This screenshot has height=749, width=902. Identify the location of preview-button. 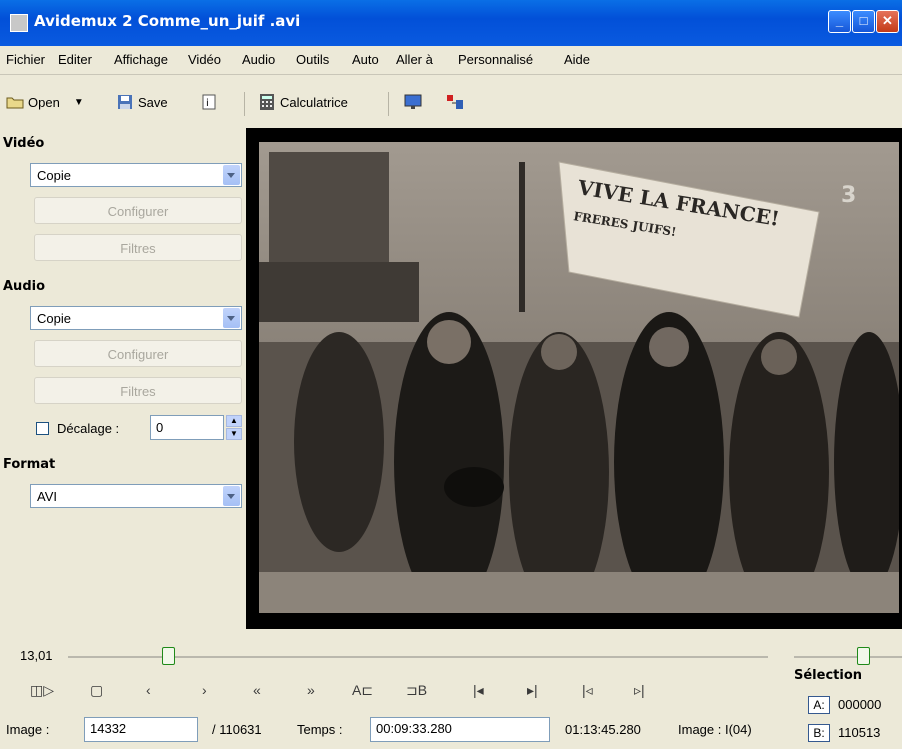
(413, 102).